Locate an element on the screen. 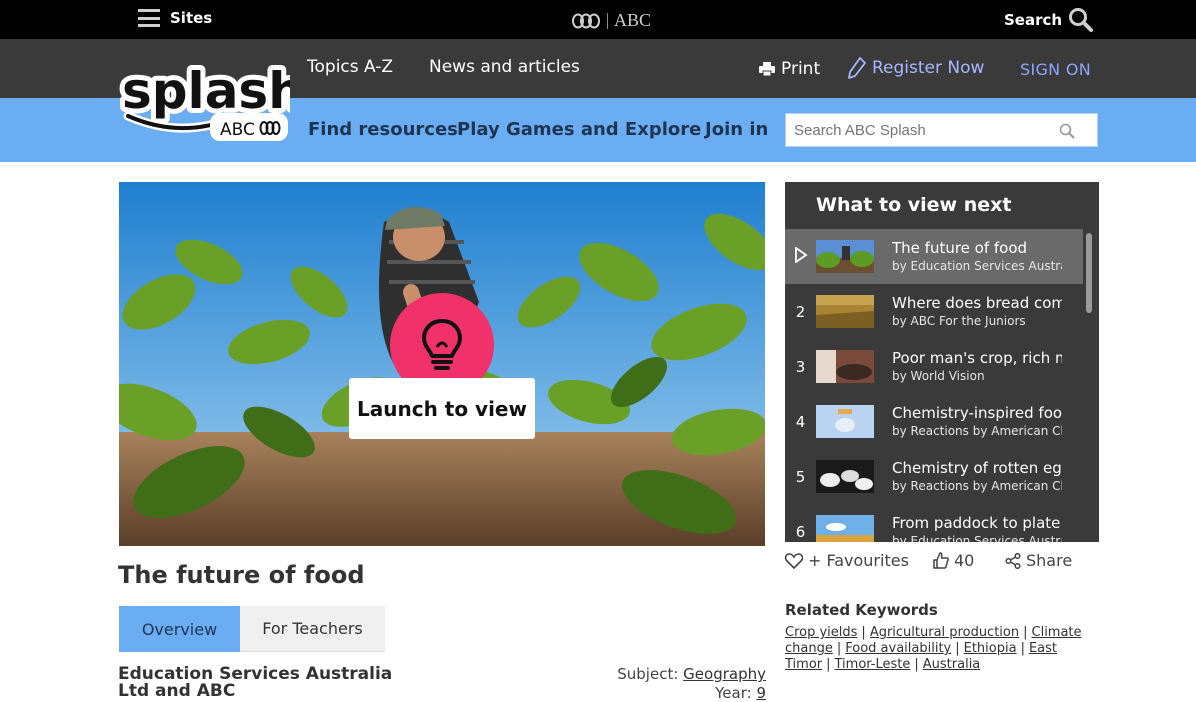  item-number: 2 is located at coordinates (800, 311).